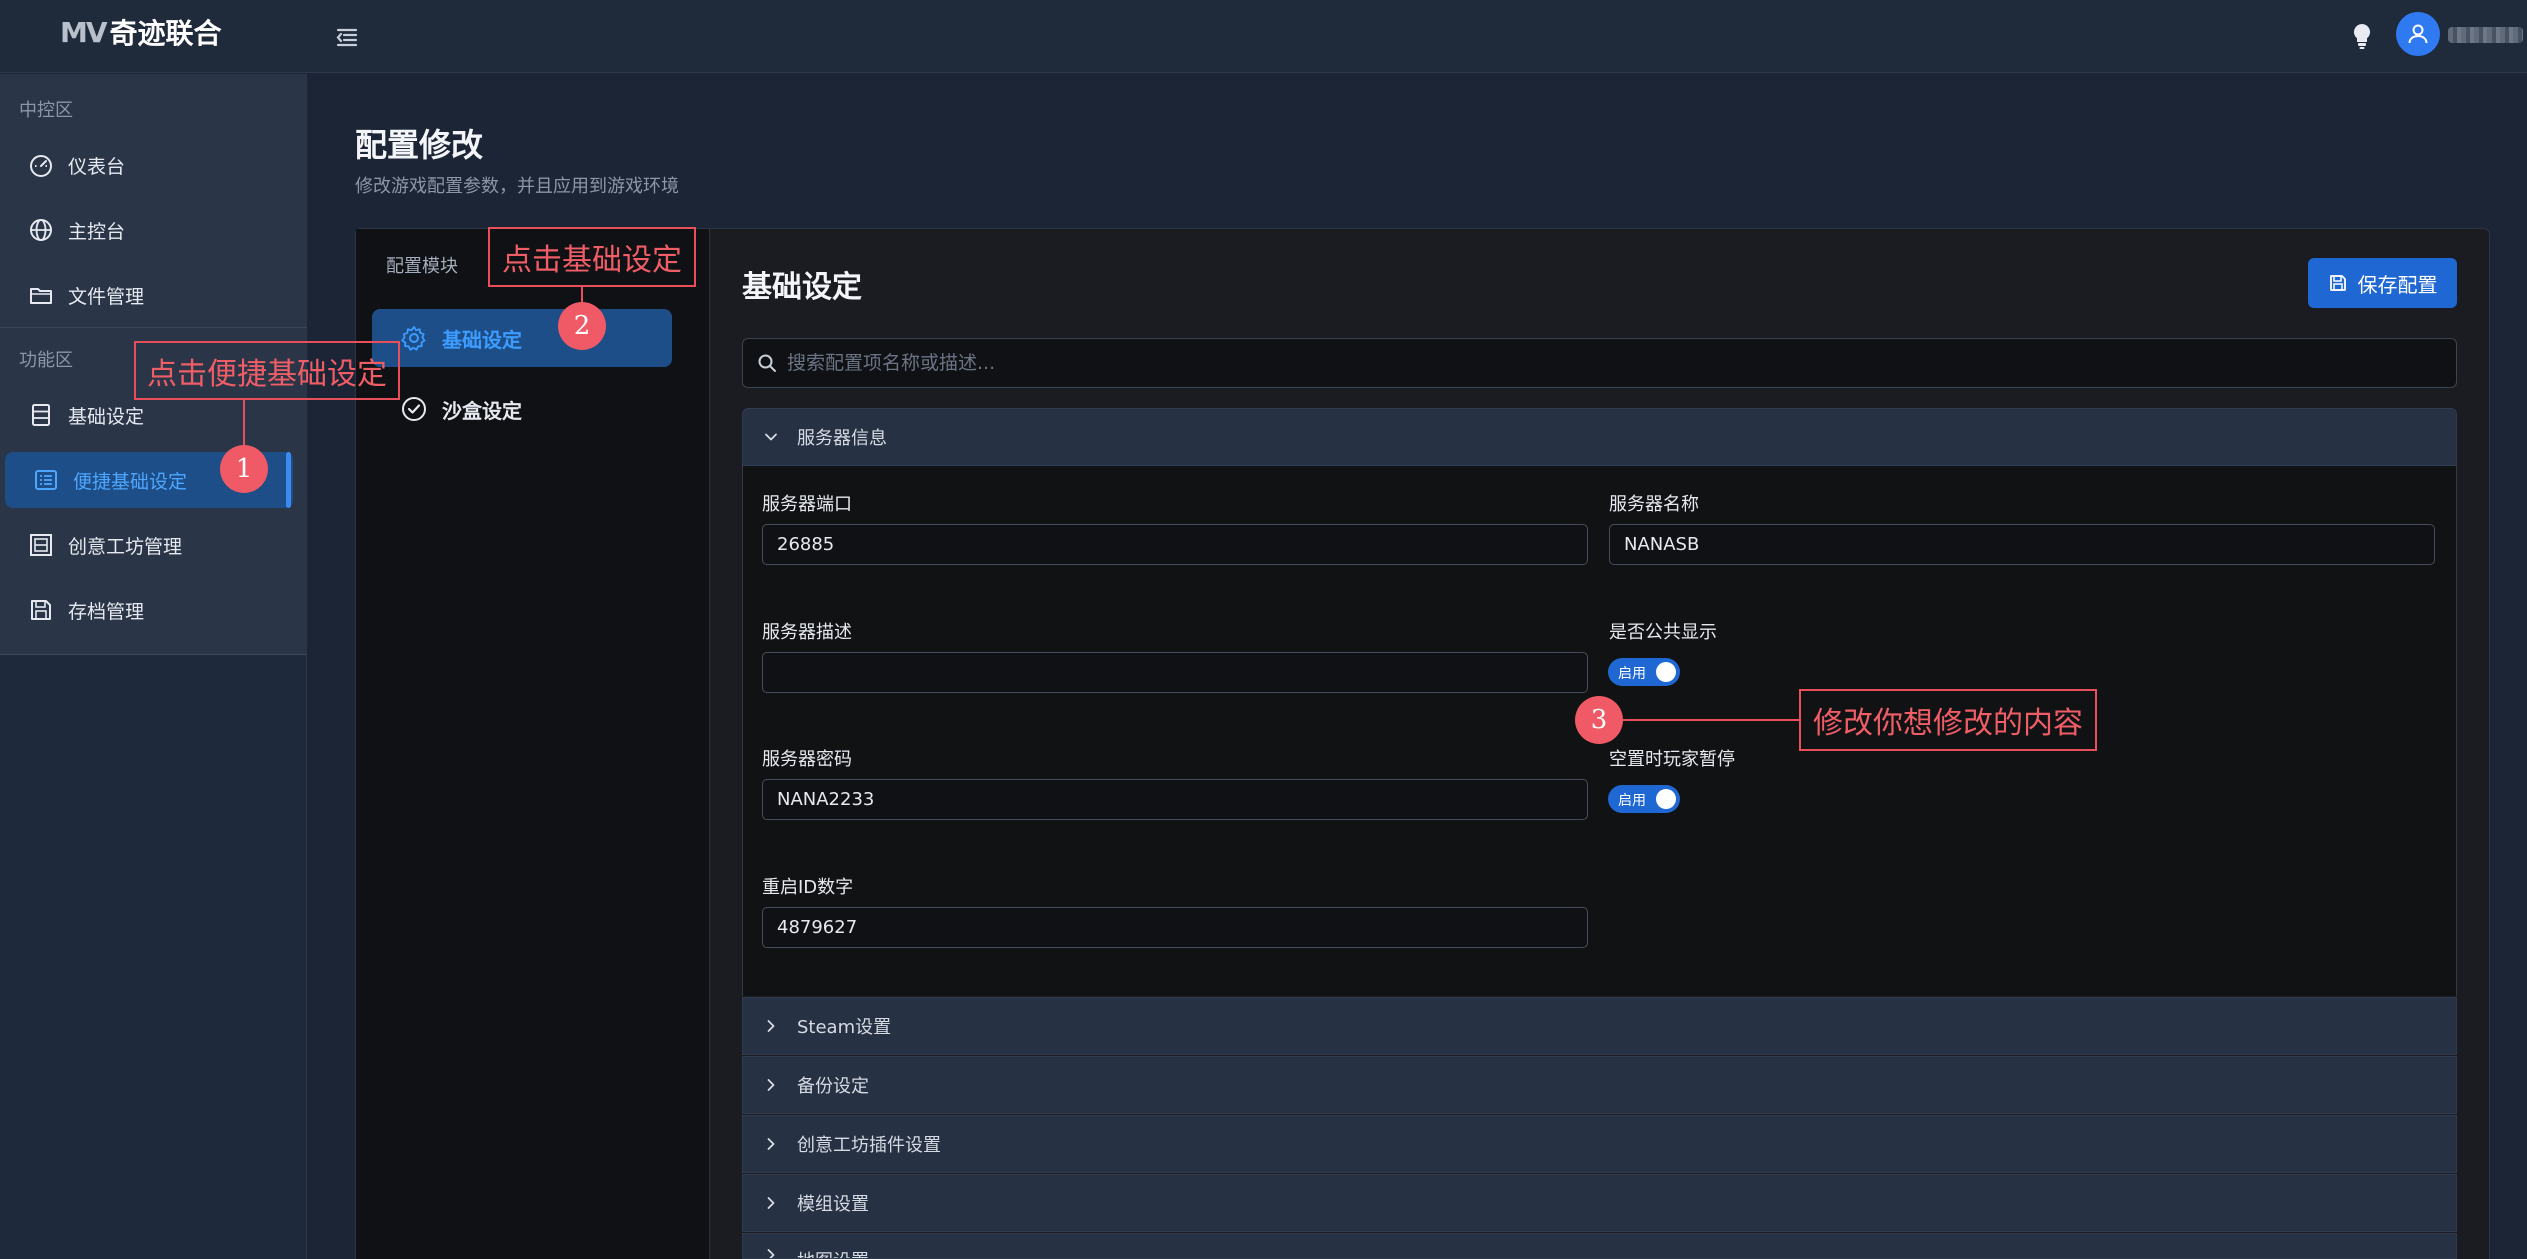 This screenshot has width=2527, height=1259. I want to click on sidebar-item-label: 创意工坊管理, so click(125, 546).